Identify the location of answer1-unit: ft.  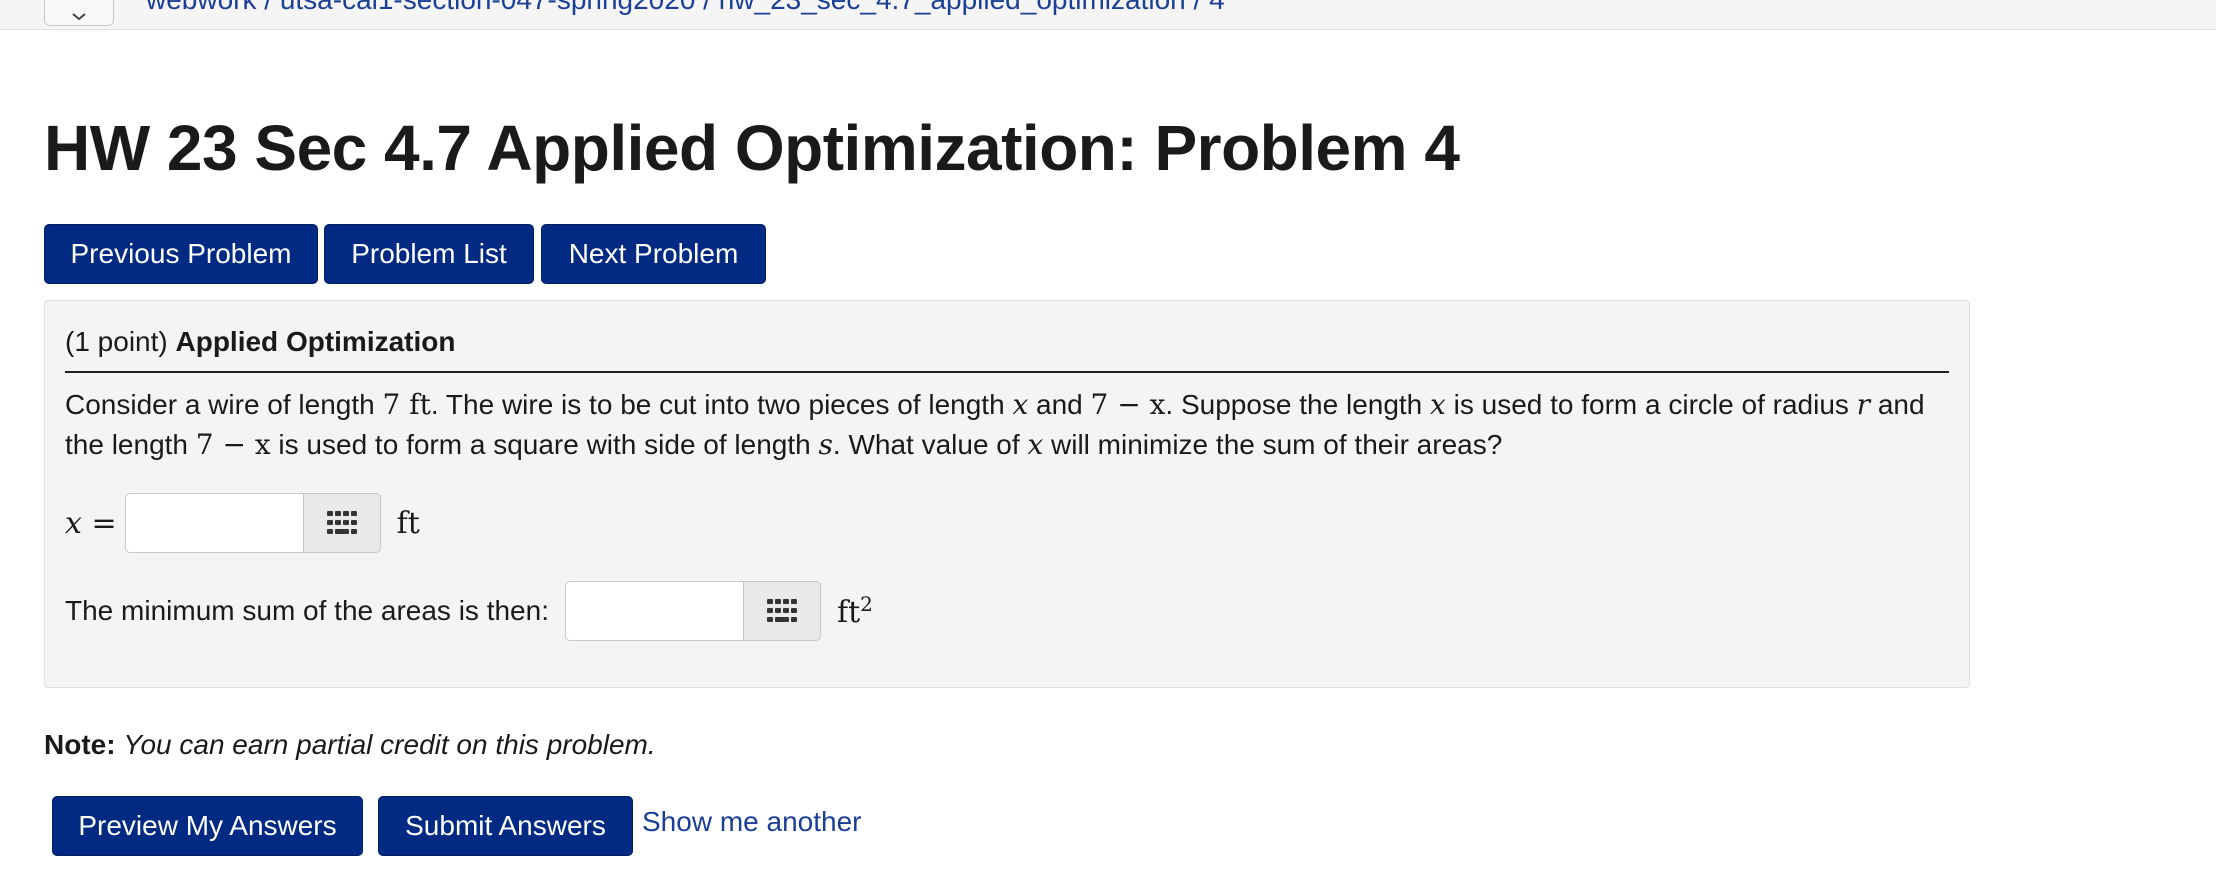
(408, 523).